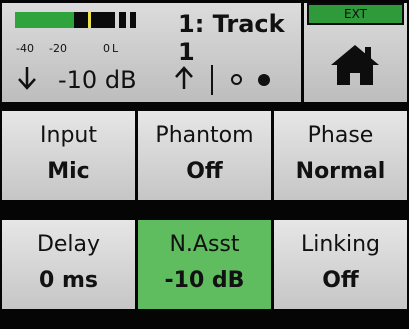 The height and width of the screenshot is (329, 409). Describe the element at coordinates (68, 264) in the screenshot. I see `delay-button: Delay 0 ms` at that location.